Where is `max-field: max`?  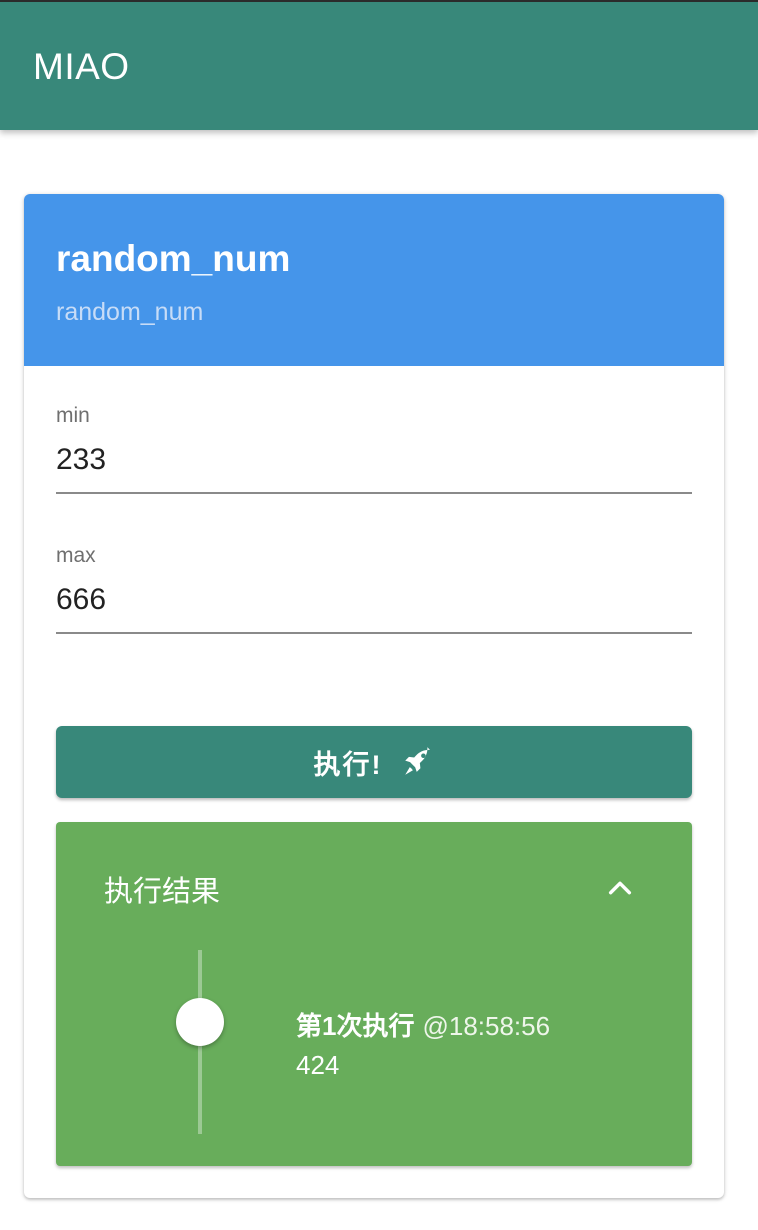 max-field: max is located at coordinates (374, 589).